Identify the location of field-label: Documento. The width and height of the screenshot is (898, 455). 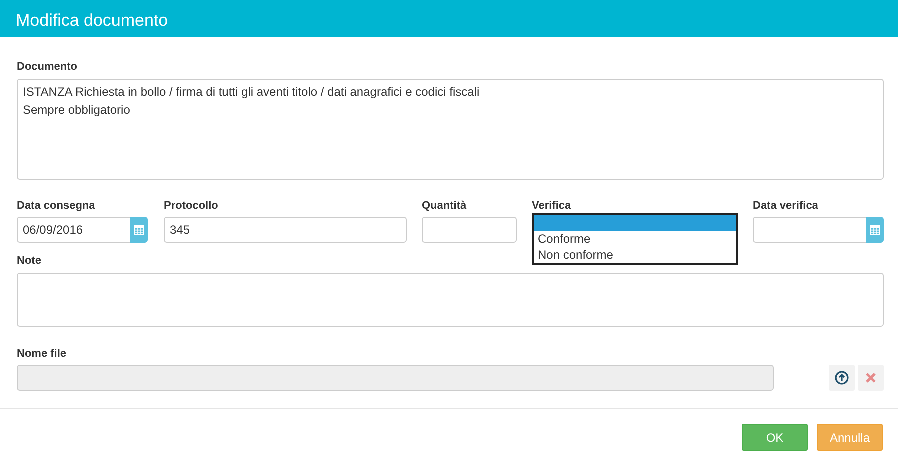
(47, 67).